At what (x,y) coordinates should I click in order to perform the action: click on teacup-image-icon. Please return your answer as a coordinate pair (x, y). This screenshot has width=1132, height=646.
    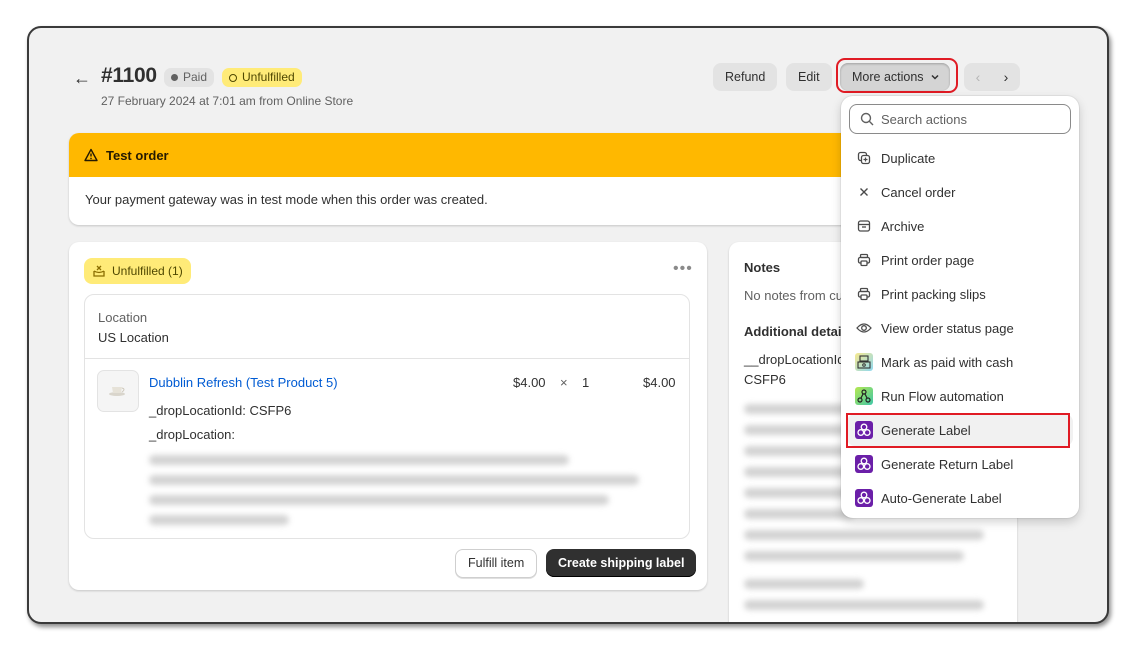
    Looking at the image, I should click on (117, 391).